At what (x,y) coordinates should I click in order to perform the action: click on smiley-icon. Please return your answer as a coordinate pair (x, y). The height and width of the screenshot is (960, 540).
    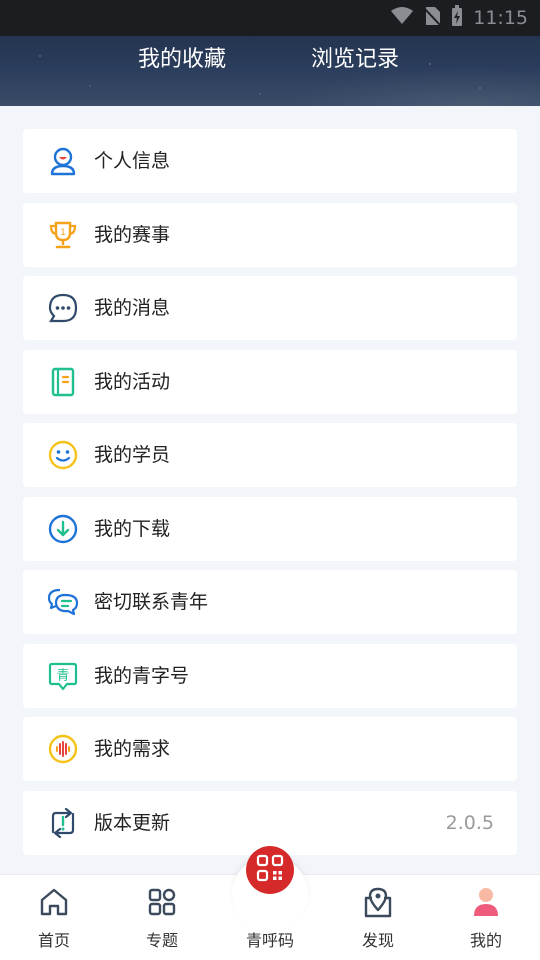
    Looking at the image, I should click on (63, 455).